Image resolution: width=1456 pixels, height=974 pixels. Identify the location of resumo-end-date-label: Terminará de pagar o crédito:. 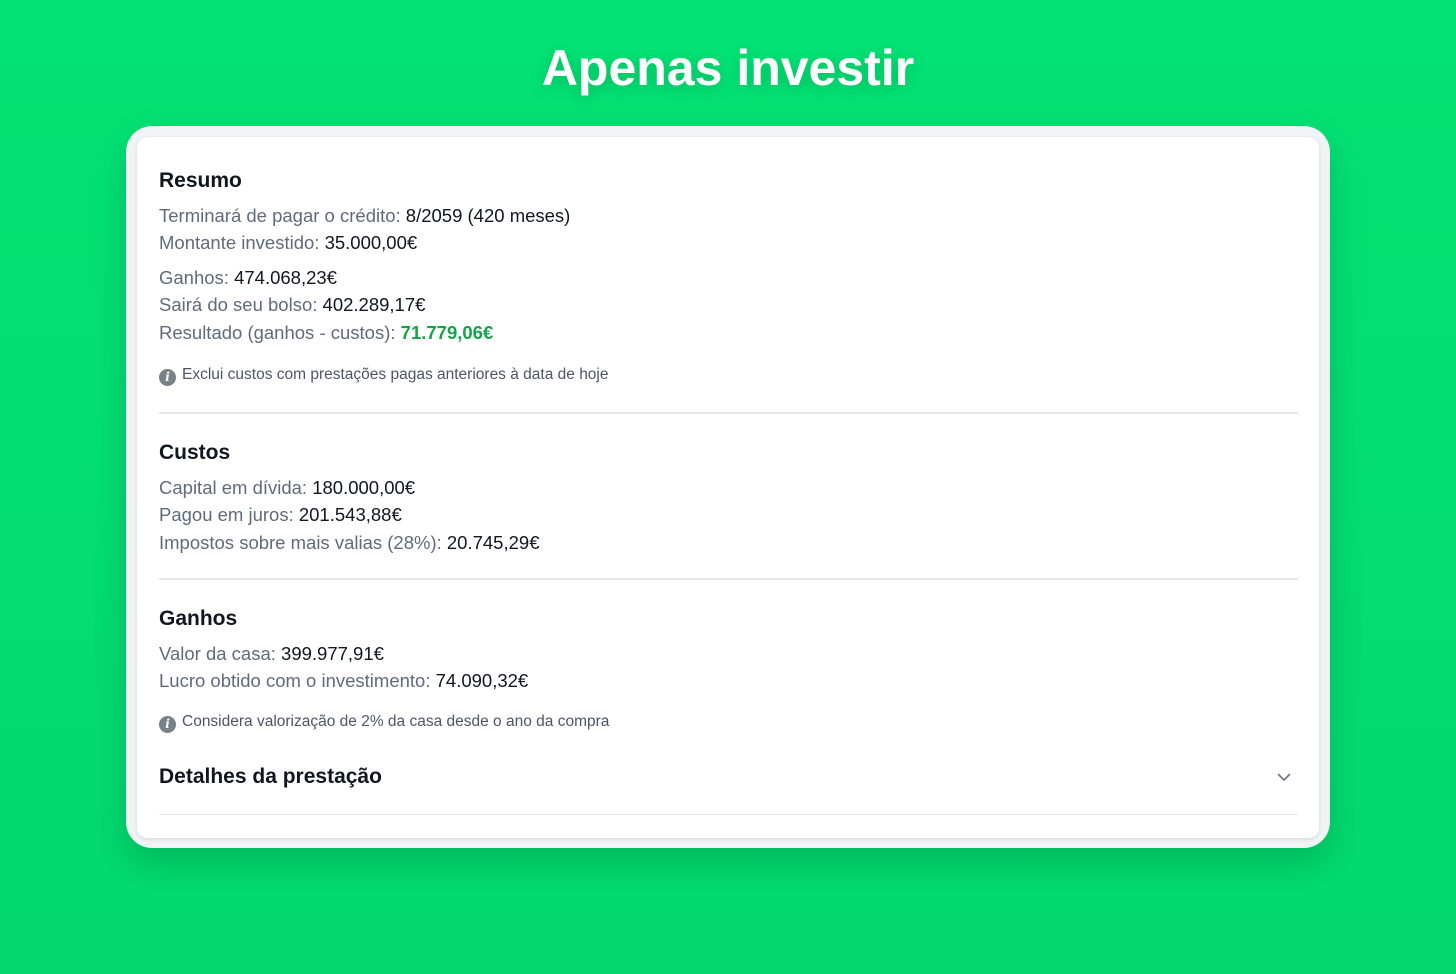
(280, 215).